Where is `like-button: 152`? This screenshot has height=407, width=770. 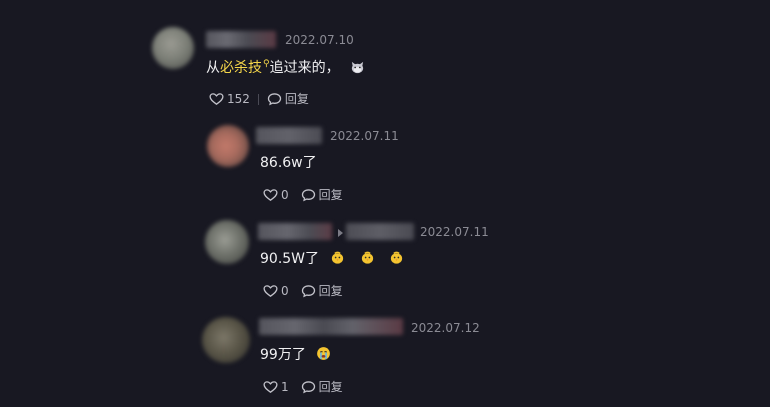
like-button: 152 is located at coordinates (229, 99).